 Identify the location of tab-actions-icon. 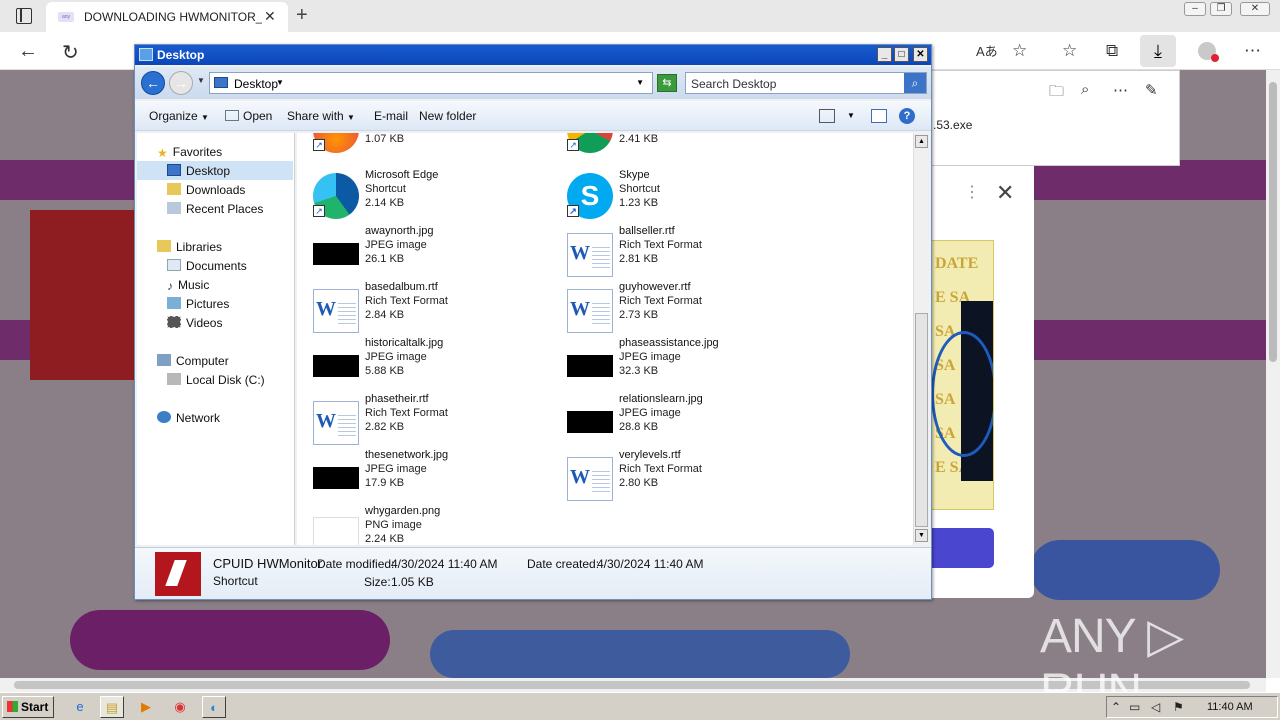
(24, 16).